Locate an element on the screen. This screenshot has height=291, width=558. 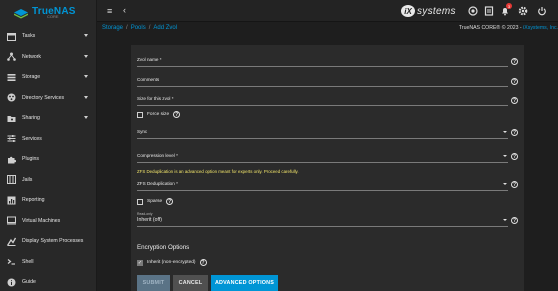
sidebar-item-jails: Jails is located at coordinates (48, 180).